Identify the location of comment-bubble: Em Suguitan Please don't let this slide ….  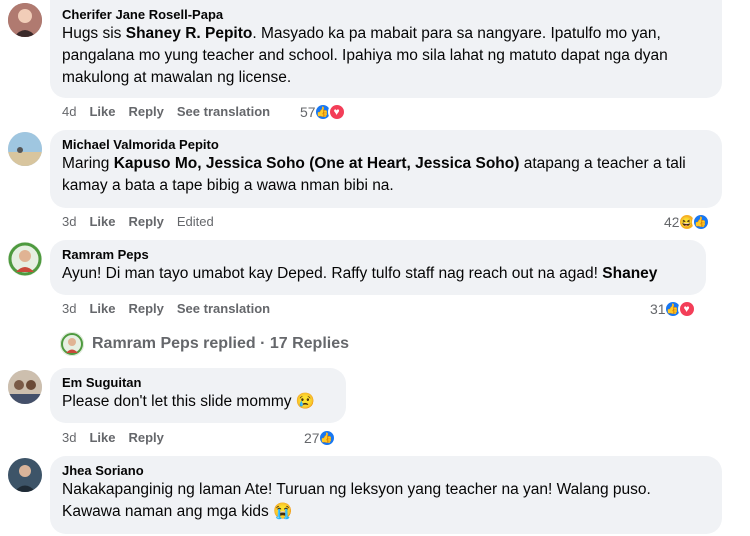
(198, 395).